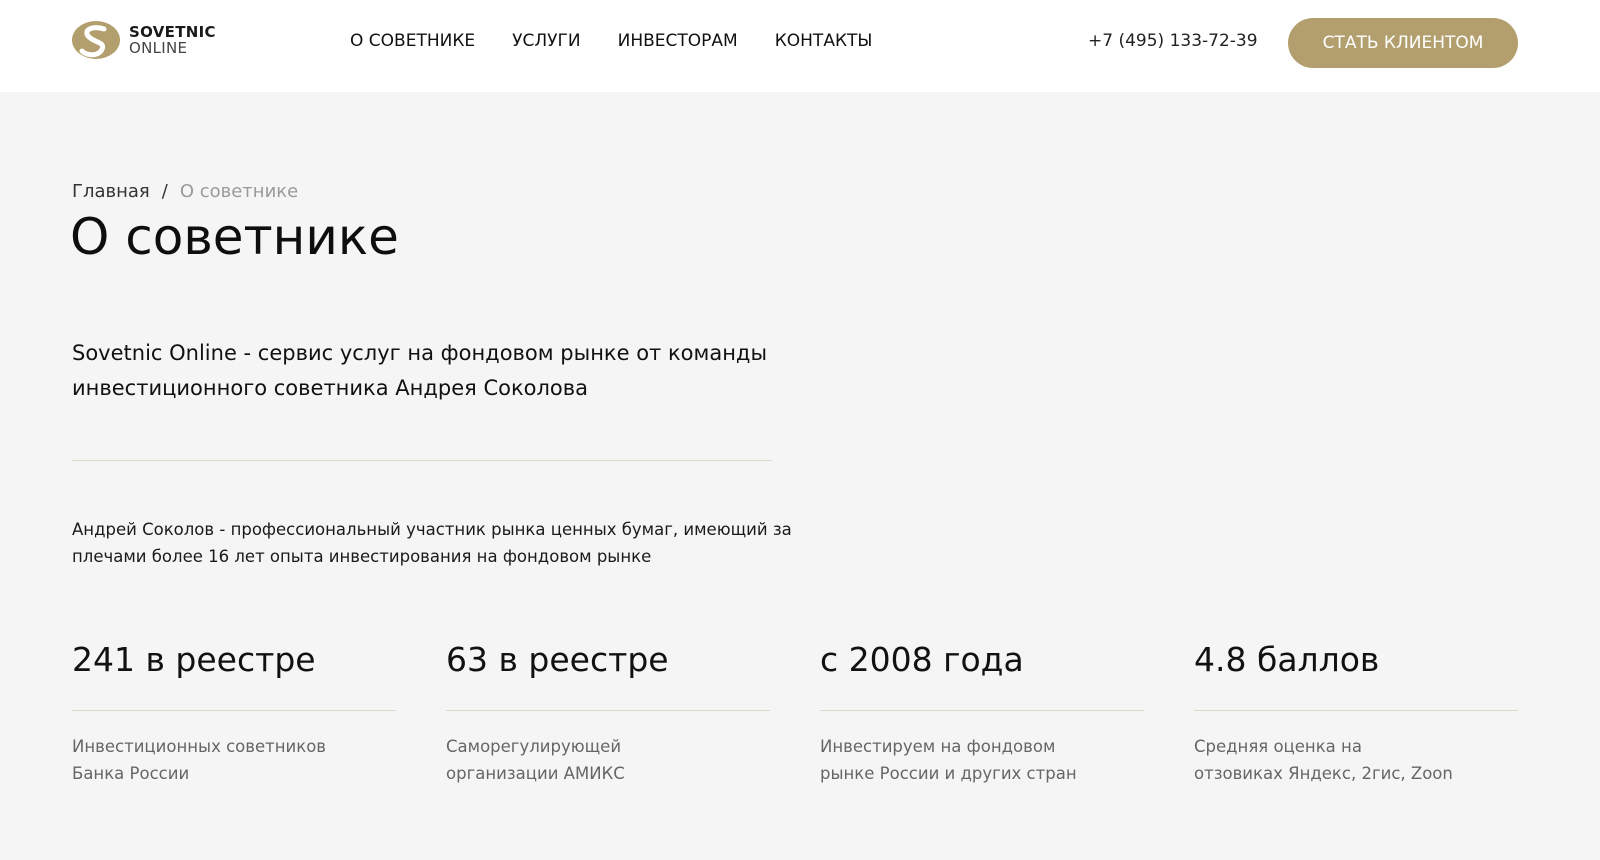  Describe the element at coordinates (172, 32) in the screenshot. I see `logo-text-line1: SOVETNIC` at that location.